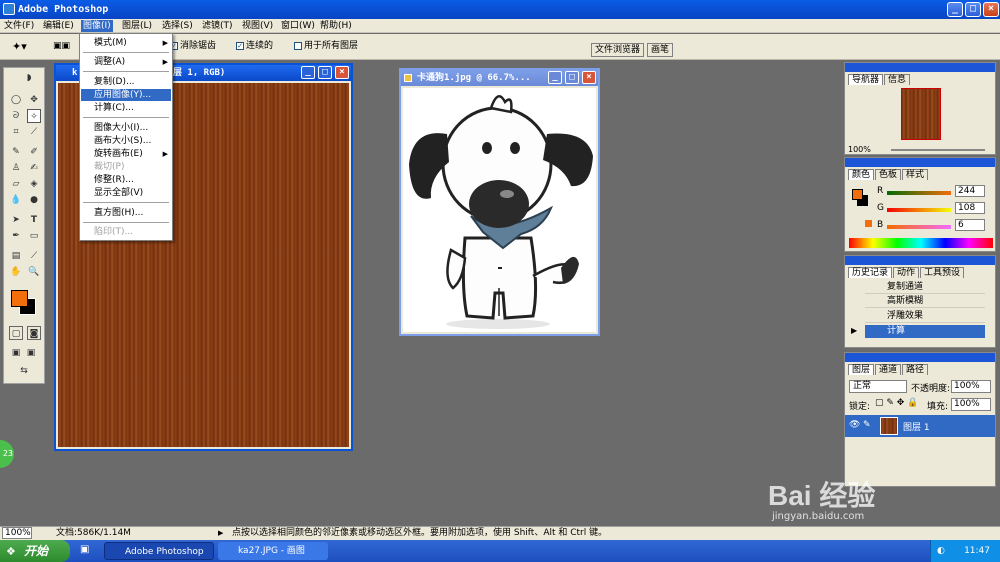  I want to click on tab-styles: 样式, so click(915, 174).